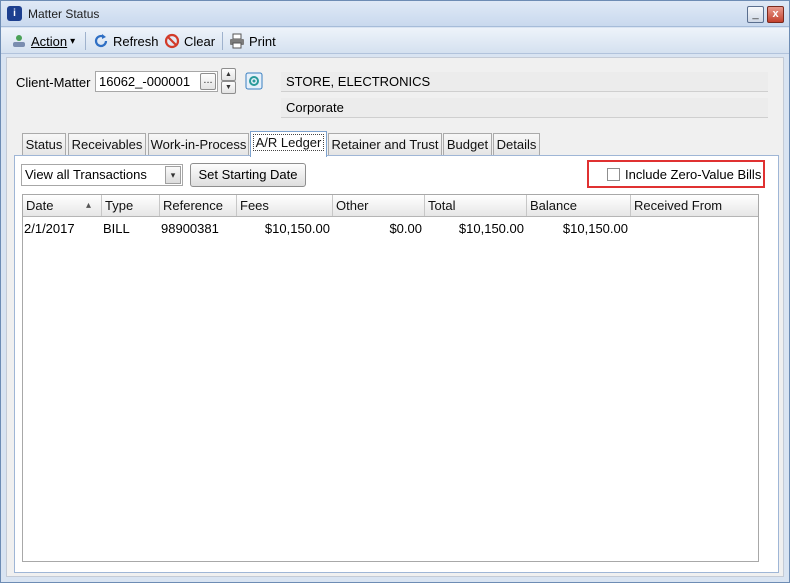  Describe the element at coordinates (101, 41) in the screenshot. I see `refresh-icon` at that location.